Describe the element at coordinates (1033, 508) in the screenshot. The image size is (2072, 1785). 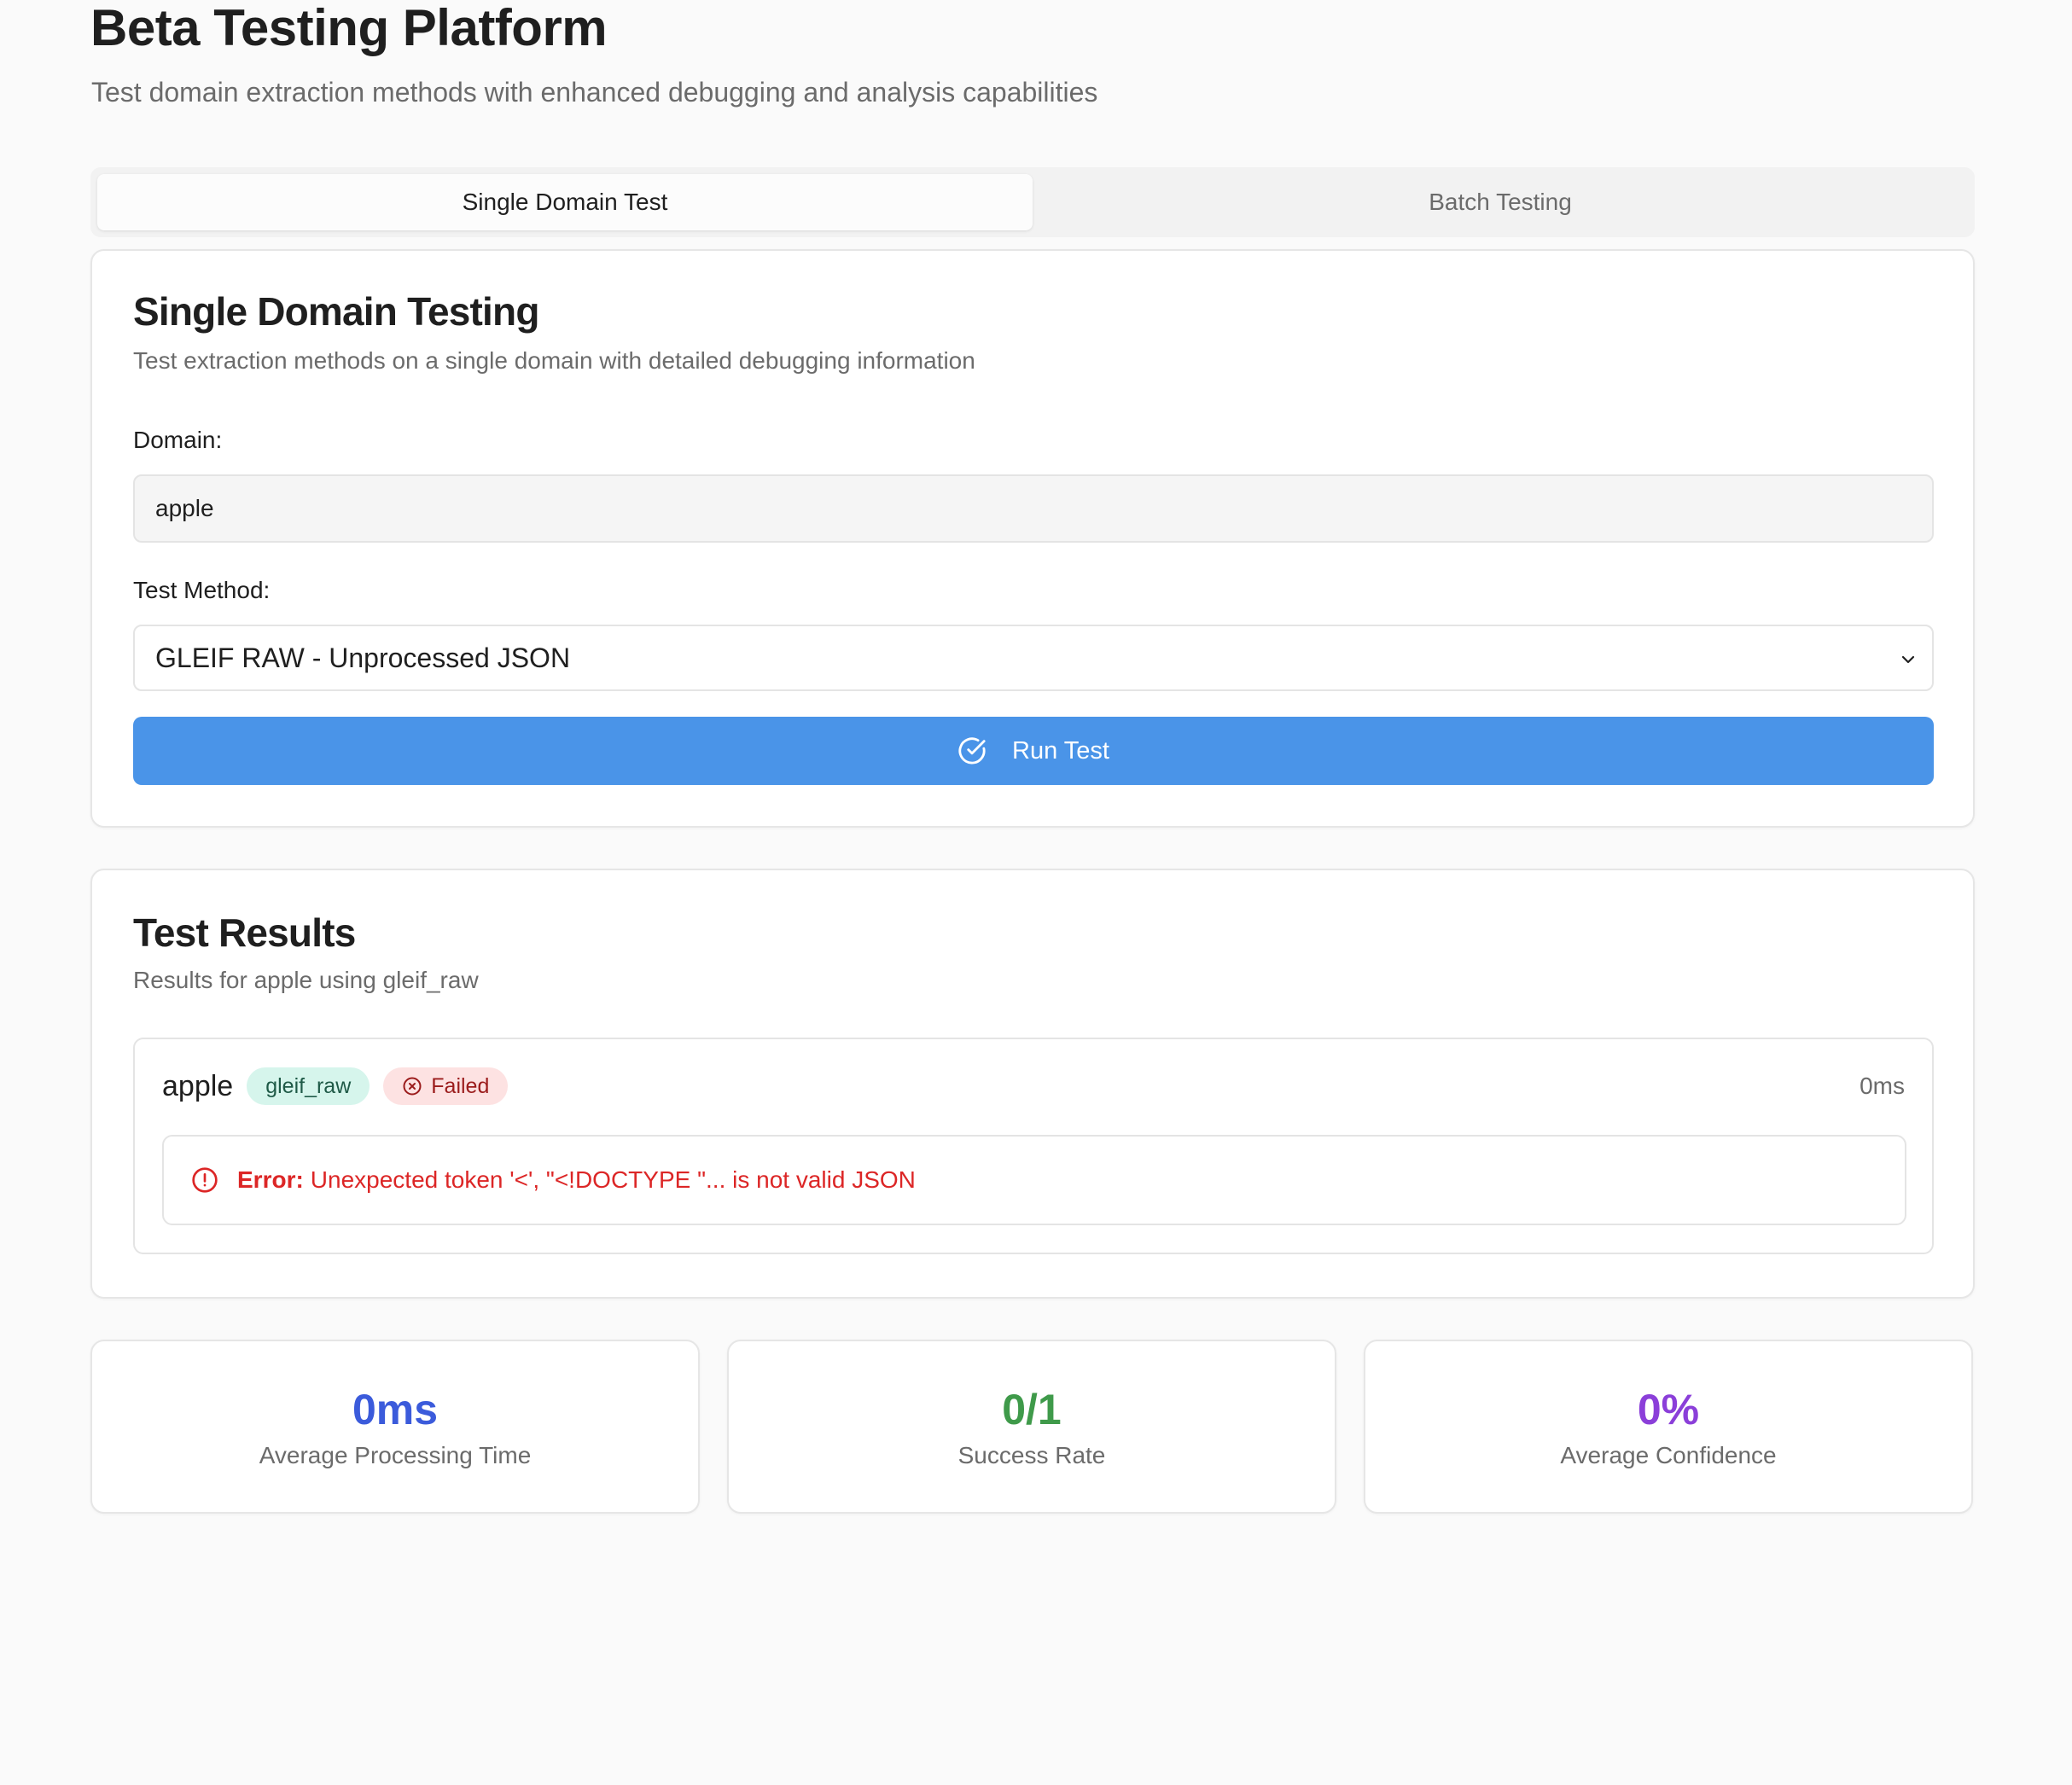
I see `domain-input` at that location.